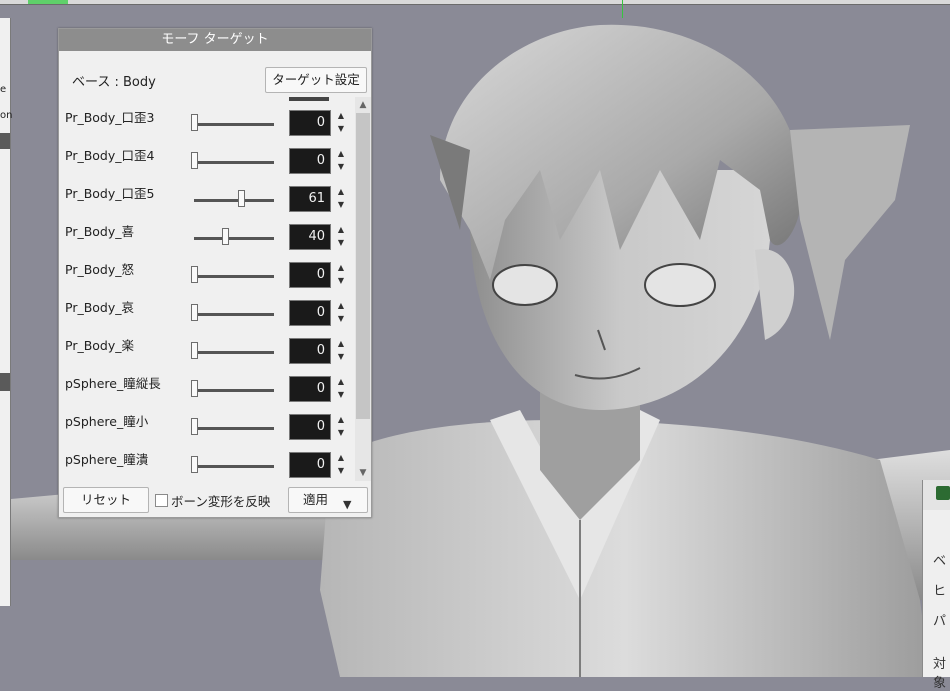 The width and height of the screenshot is (950, 691). Describe the element at coordinates (207, 306) in the screenshot. I see `morph-row: Pr_Body_哀 0 ▲ ▼` at that location.